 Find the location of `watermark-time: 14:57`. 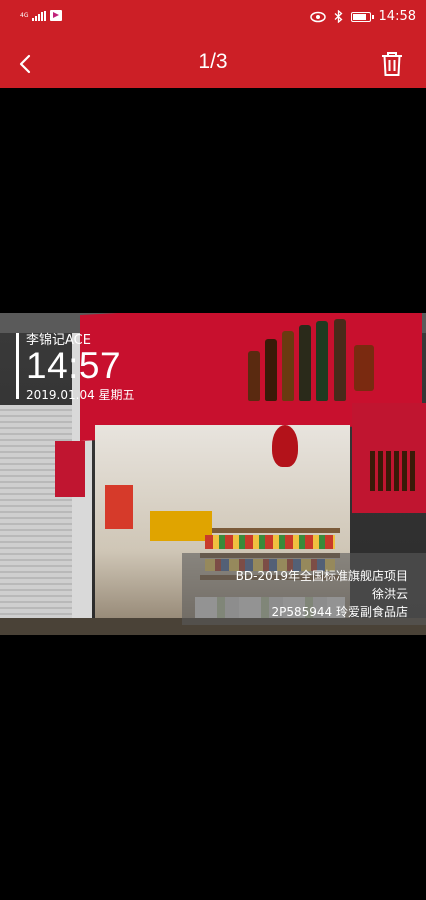

watermark-time: 14:57 is located at coordinates (74, 365).